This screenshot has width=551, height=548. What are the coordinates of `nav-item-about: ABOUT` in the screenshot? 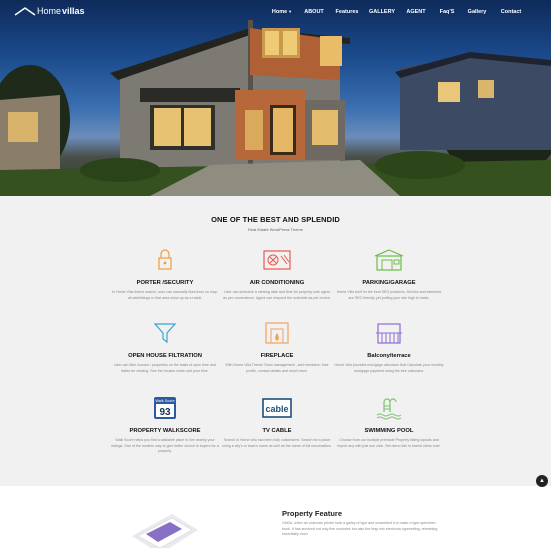 It's located at (314, 12).